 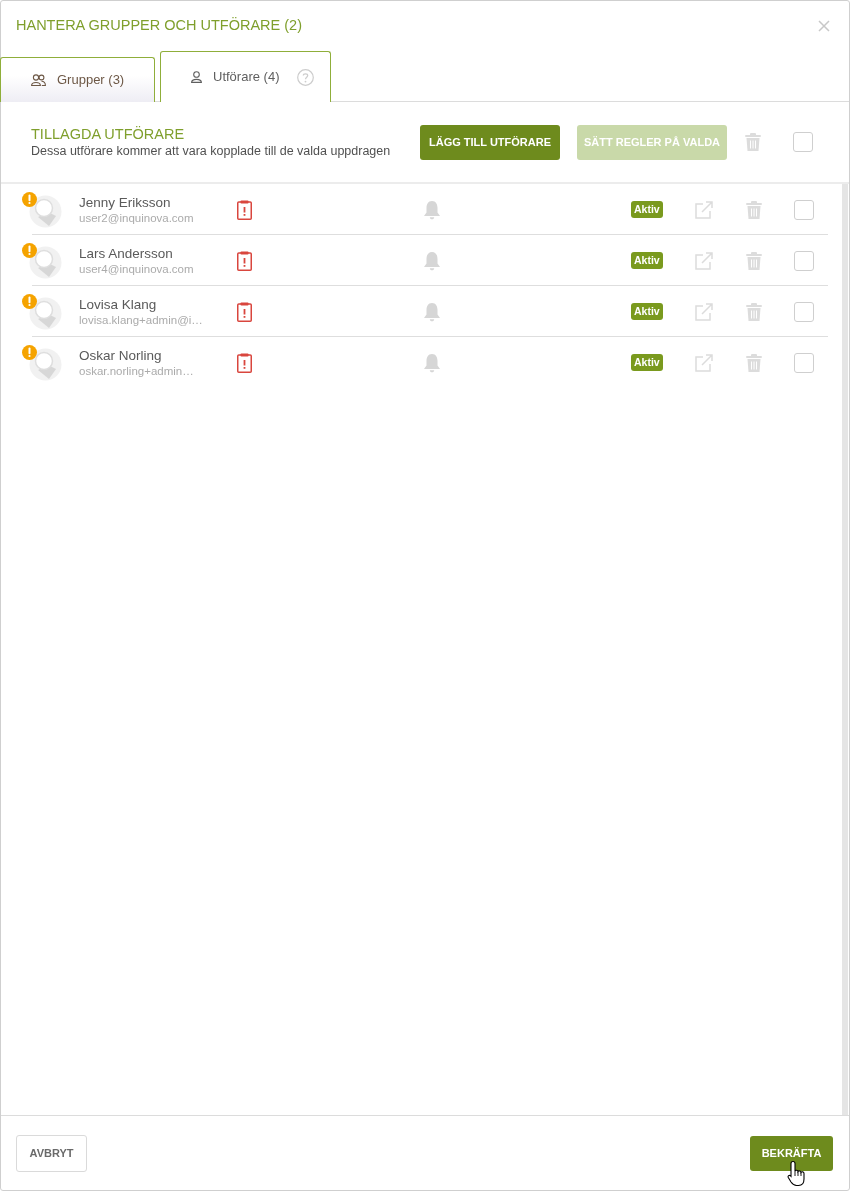 I want to click on performer-name: Lars Andersson, so click(x=126, y=253).